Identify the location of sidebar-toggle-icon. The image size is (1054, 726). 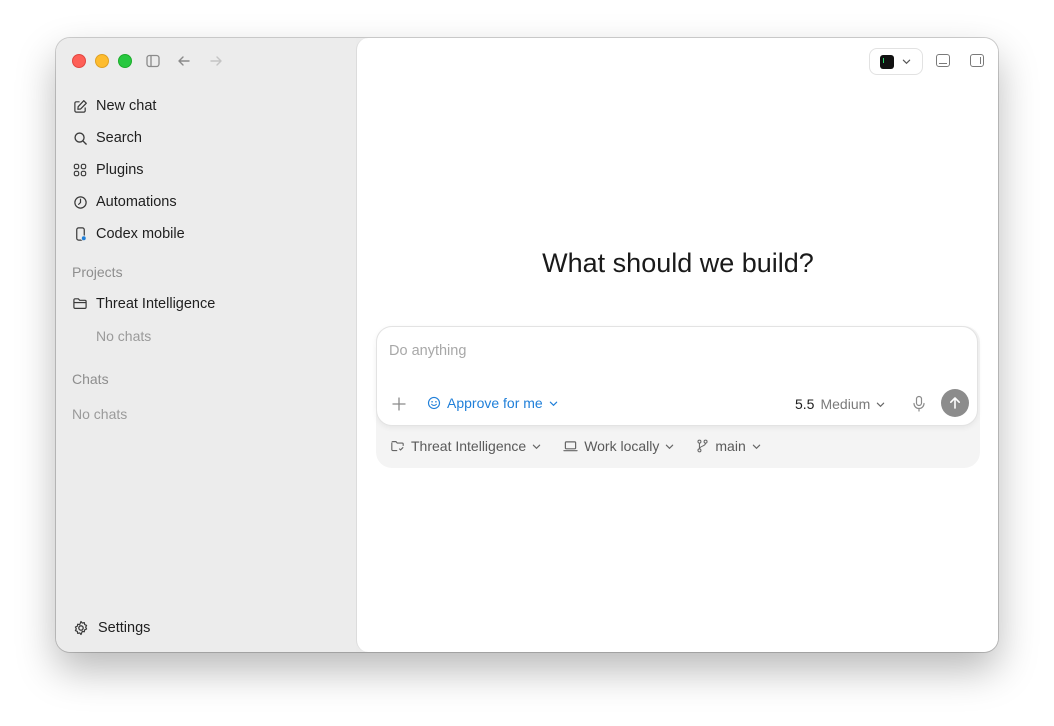
(153, 61).